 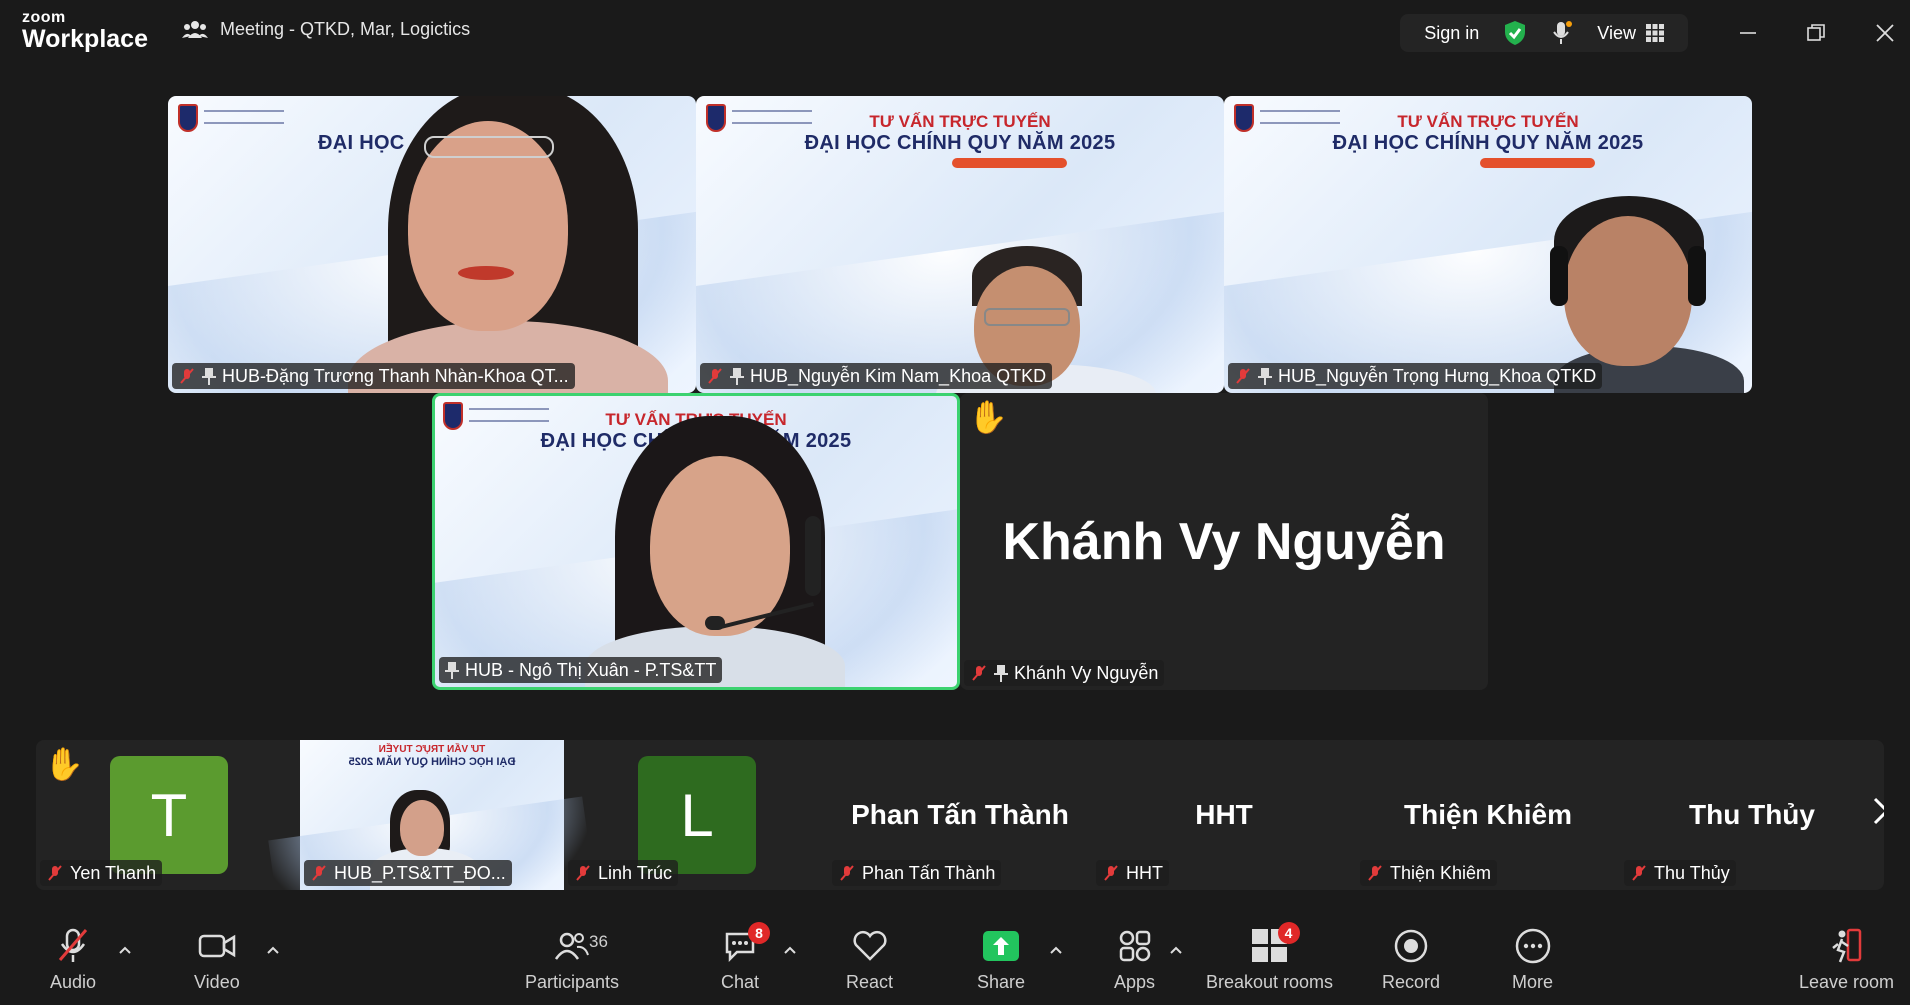 What do you see at coordinates (1488, 815) in the screenshot?
I see `filmstrip-tile-thien-khiem: Thiện Khiêm Thiện Khiêm` at bounding box center [1488, 815].